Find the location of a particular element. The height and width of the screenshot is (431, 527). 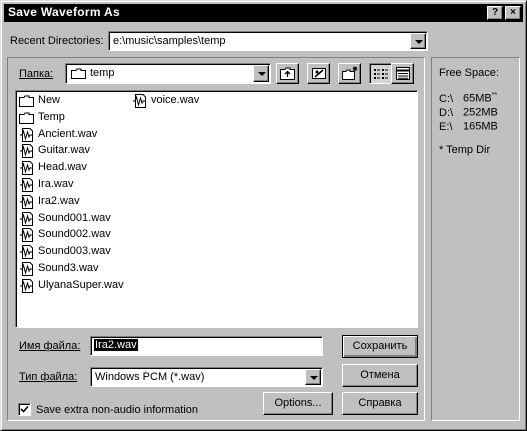

file-list-item: Ancient.wav is located at coordinates (74, 135).